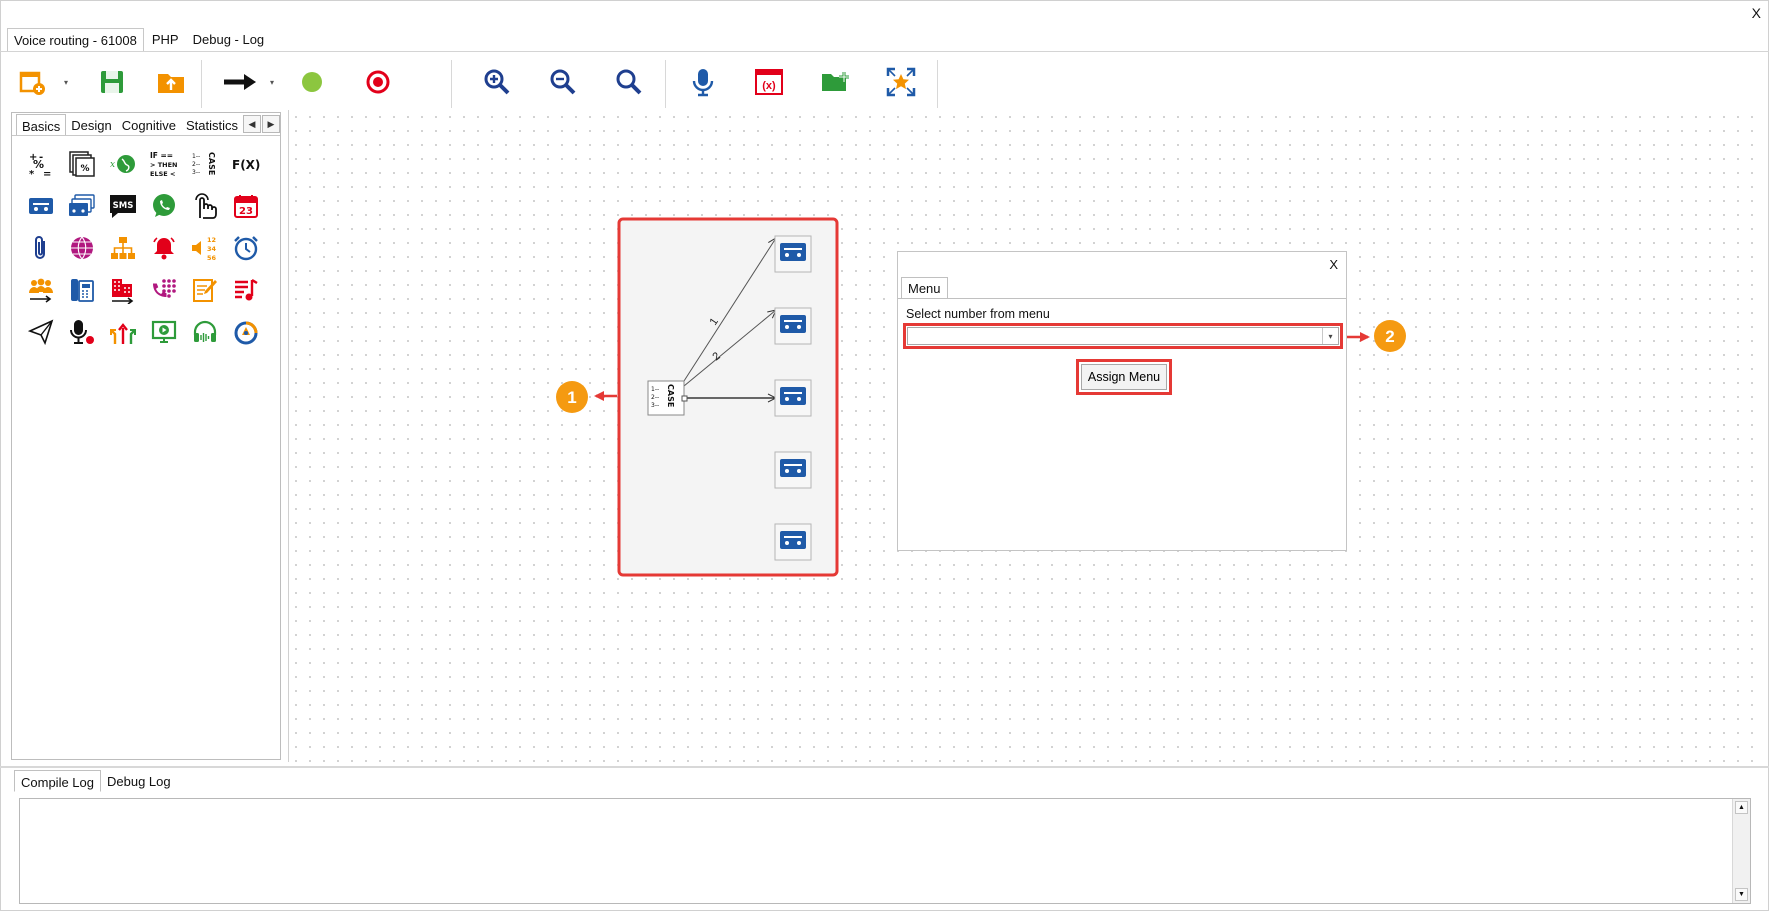 The width and height of the screenshot is (1769, 911). Describe the element at coordinates (978, 314) in the screenshot. I see `select-number-label: Select number from menu` at that location.